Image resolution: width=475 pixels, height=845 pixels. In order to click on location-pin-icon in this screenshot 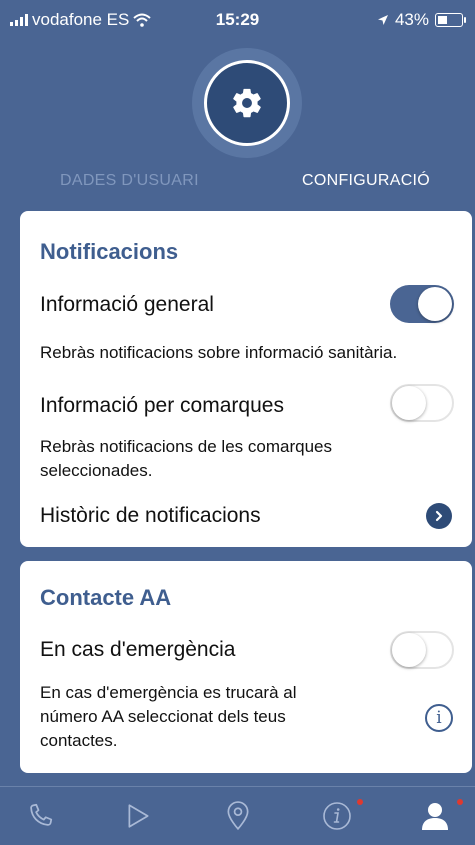, I will do `click(238, 816)`.